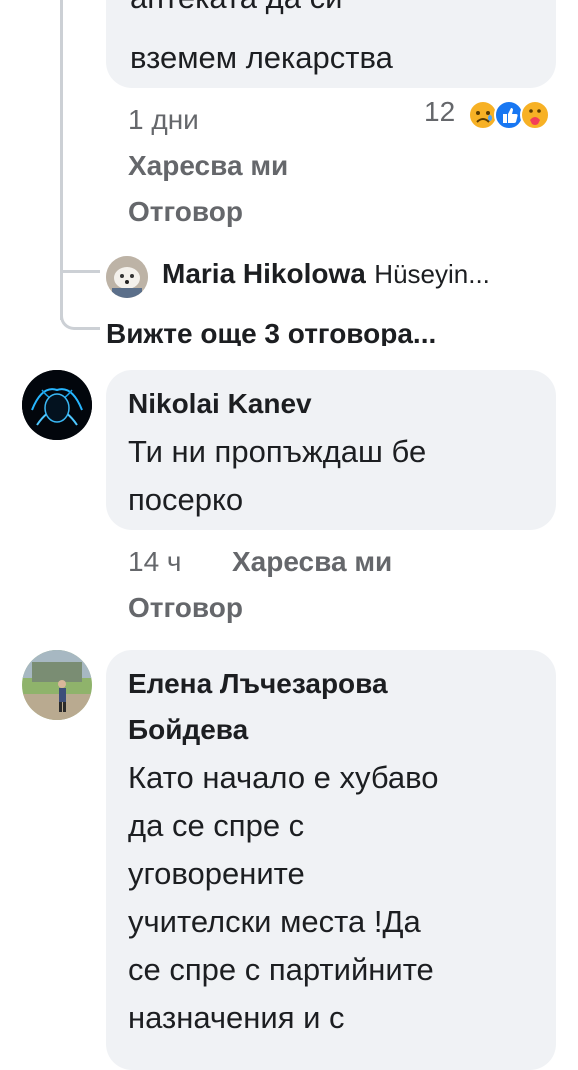  I want to click on comment-text-line: Като начало е хубаво, so click(283, 777).